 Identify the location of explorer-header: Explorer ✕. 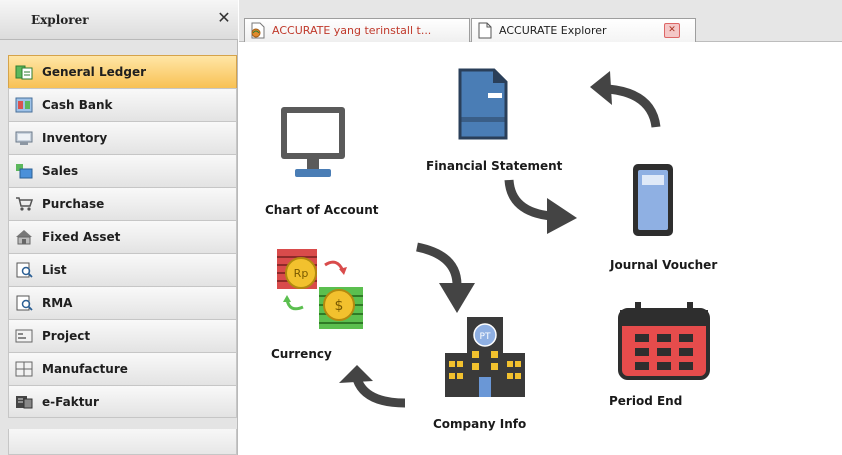
(119, 20).